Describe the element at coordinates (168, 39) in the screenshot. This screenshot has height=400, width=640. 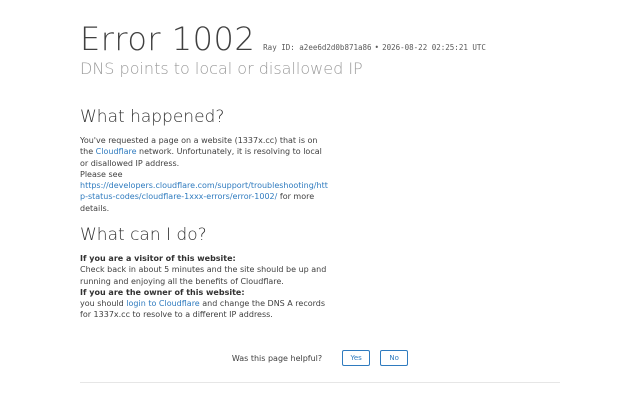
I see `error-title: Error 1002` at that location.